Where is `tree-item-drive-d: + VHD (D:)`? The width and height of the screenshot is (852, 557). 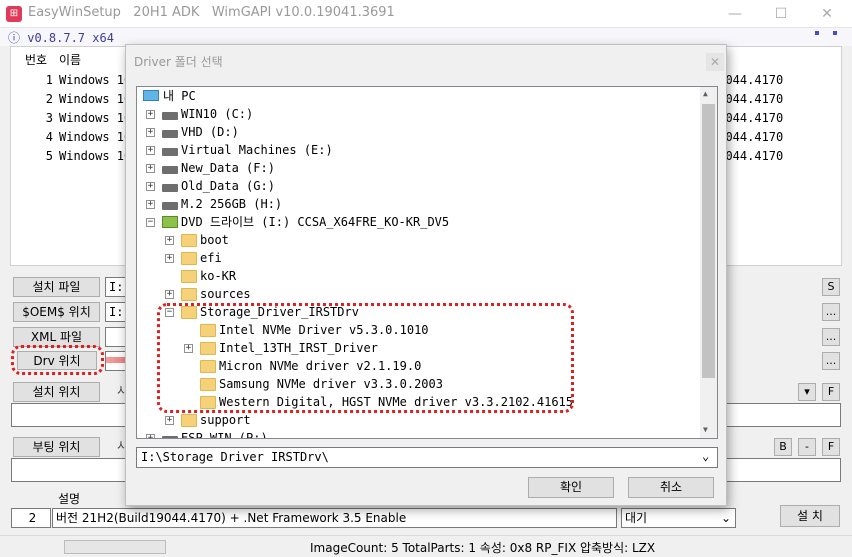
tree-item-drive-d: + VHD (D:) is located at coordinates (417, 132).